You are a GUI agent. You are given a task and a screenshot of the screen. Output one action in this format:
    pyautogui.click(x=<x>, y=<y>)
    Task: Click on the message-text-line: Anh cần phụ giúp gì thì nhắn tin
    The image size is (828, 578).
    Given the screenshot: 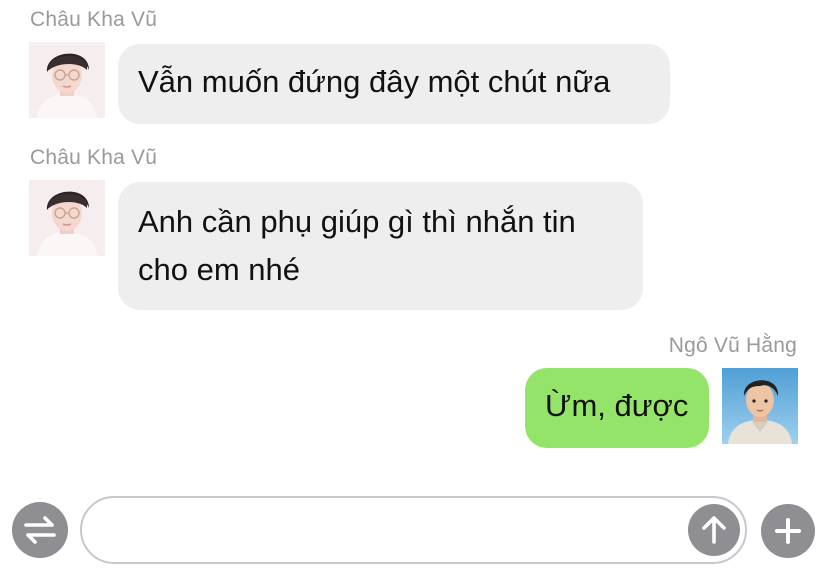 What is the action you would take?
    pyautogui.click(x=357, y=221)
    